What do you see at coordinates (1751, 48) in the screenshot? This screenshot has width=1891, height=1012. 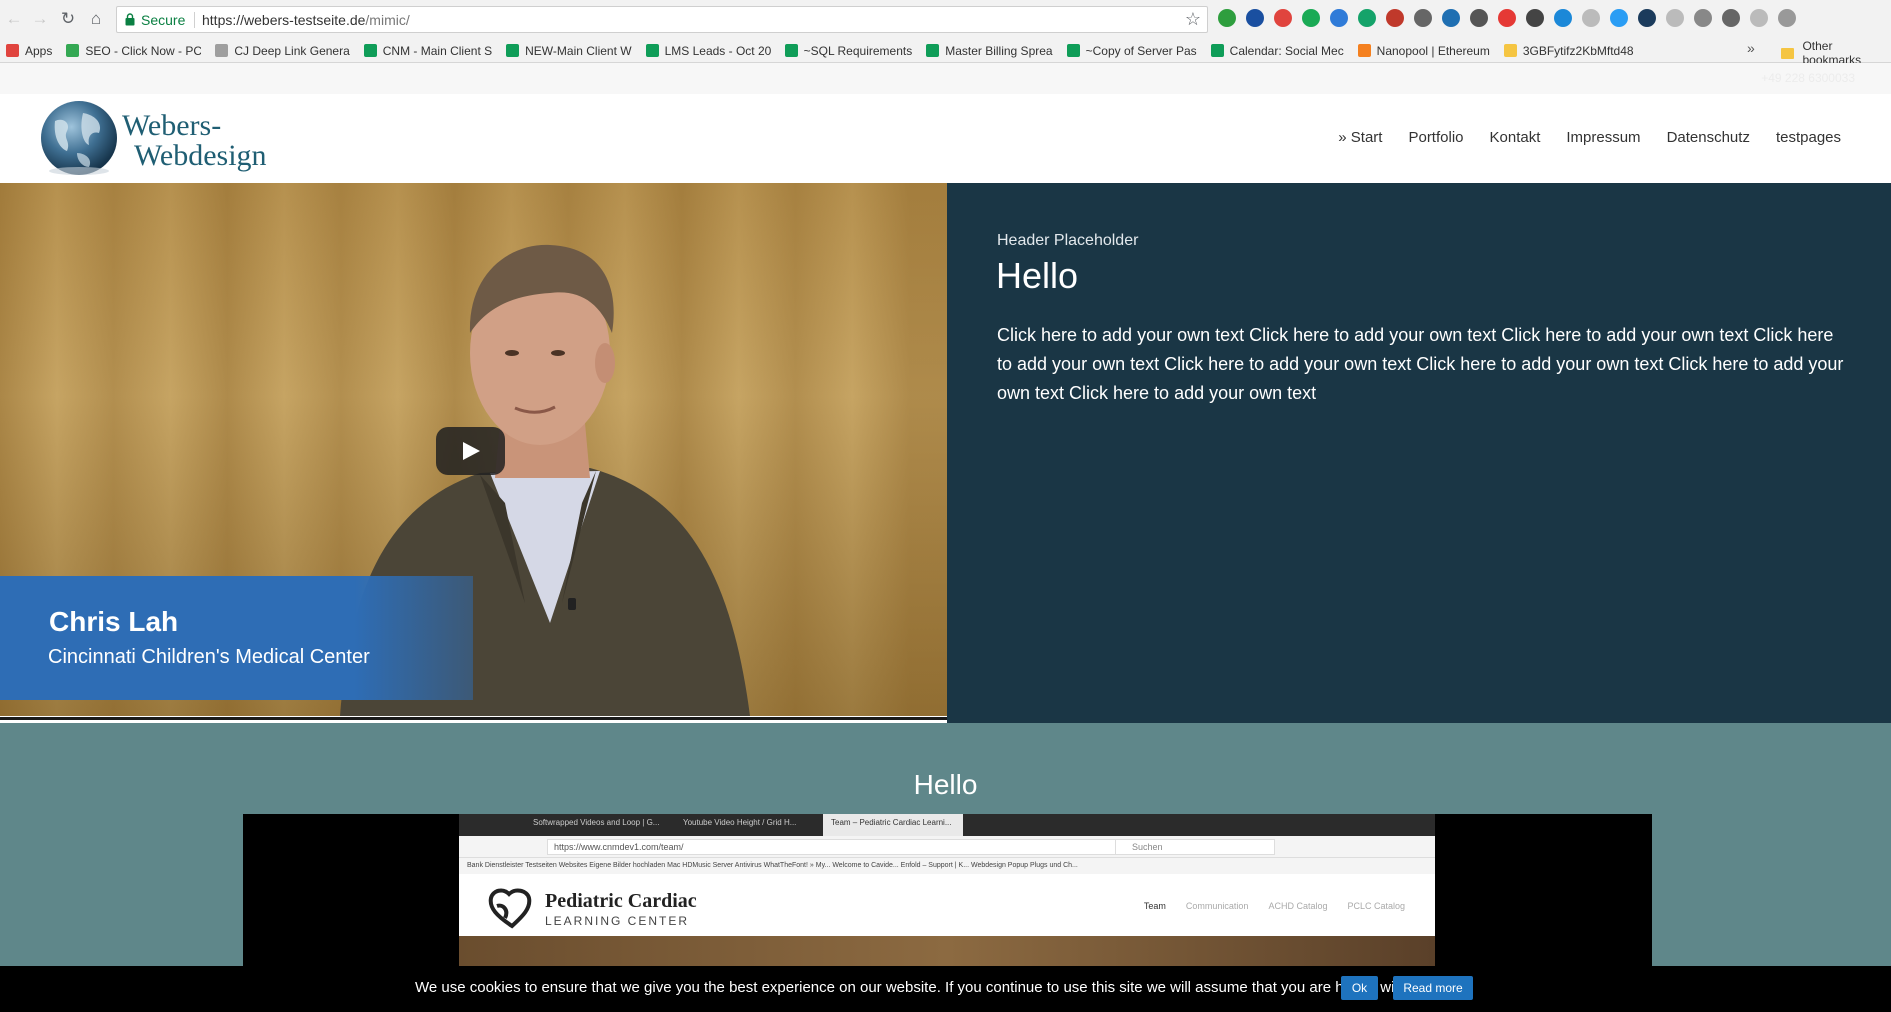 I see `bookmarks-overflow-button: »` at bounding box center [1751, 48].